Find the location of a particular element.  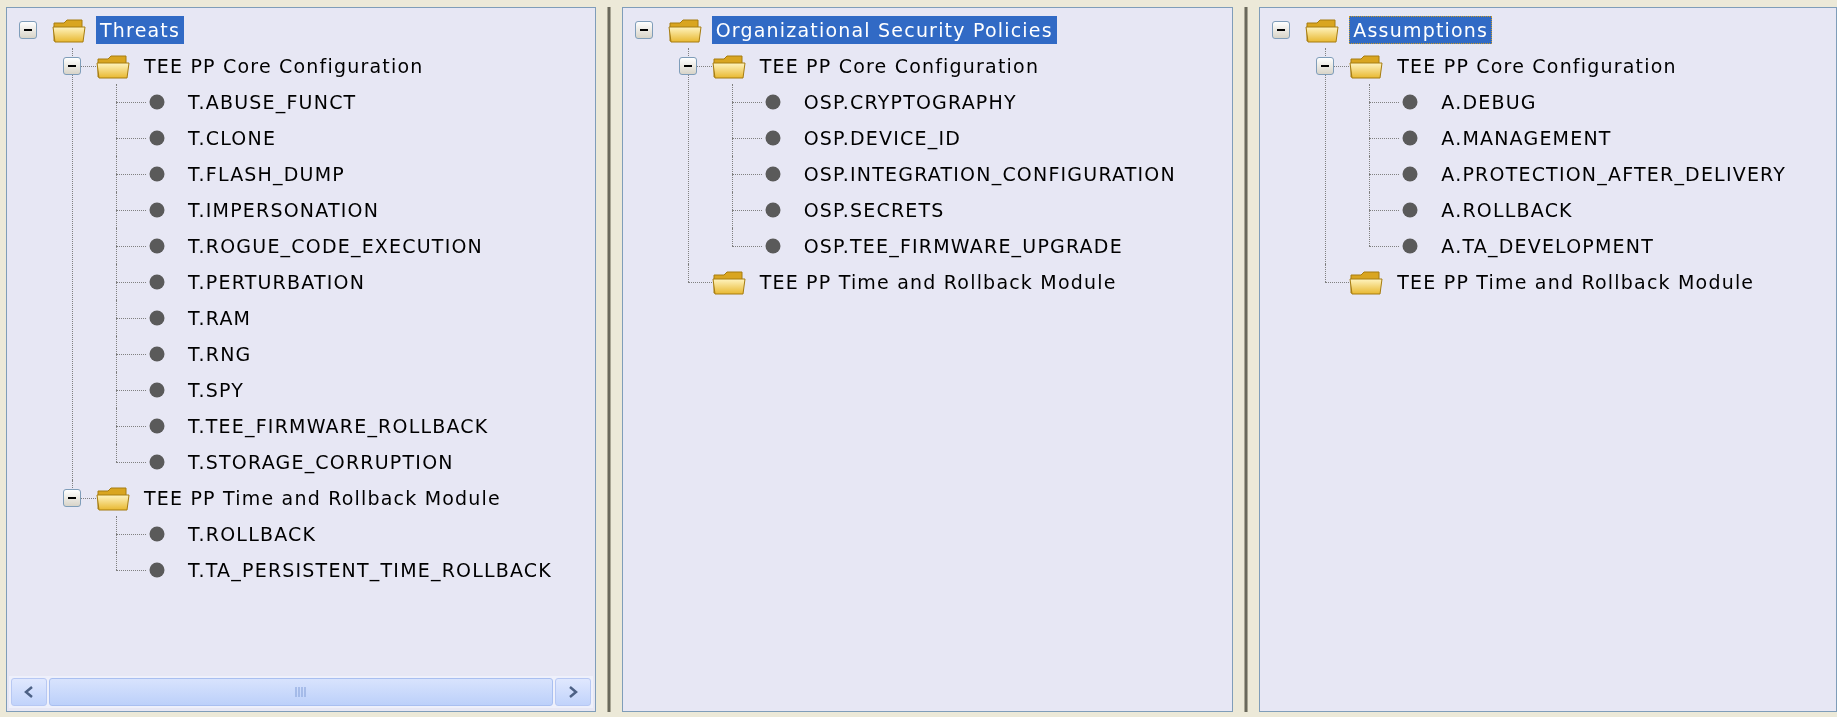

tree-item: Organizational Security Policies is located at coordinates (884, 30).